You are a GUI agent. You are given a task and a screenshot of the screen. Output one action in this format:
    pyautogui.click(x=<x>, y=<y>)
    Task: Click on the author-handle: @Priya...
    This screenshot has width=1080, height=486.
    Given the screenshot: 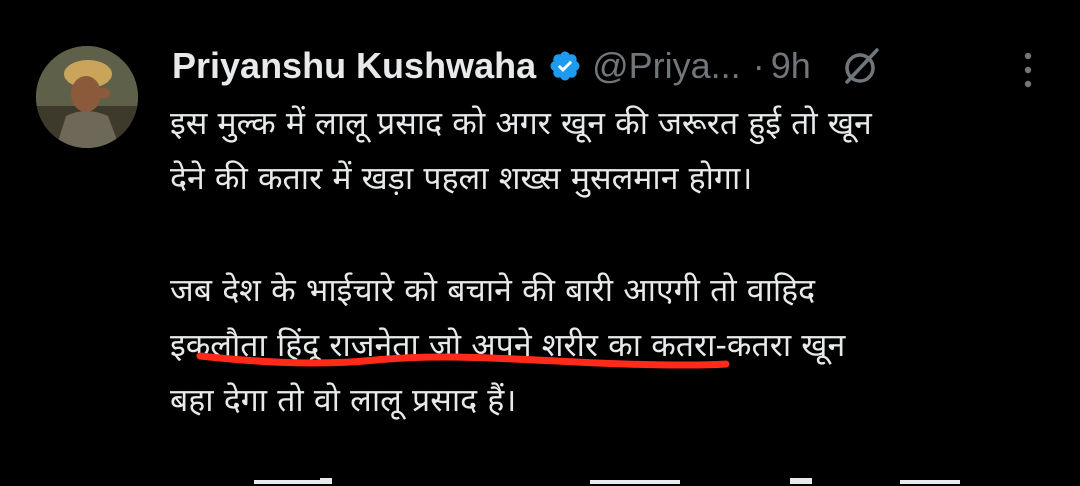 What is the action you would take?
    pyautogui.click(x=666, y=66)
    